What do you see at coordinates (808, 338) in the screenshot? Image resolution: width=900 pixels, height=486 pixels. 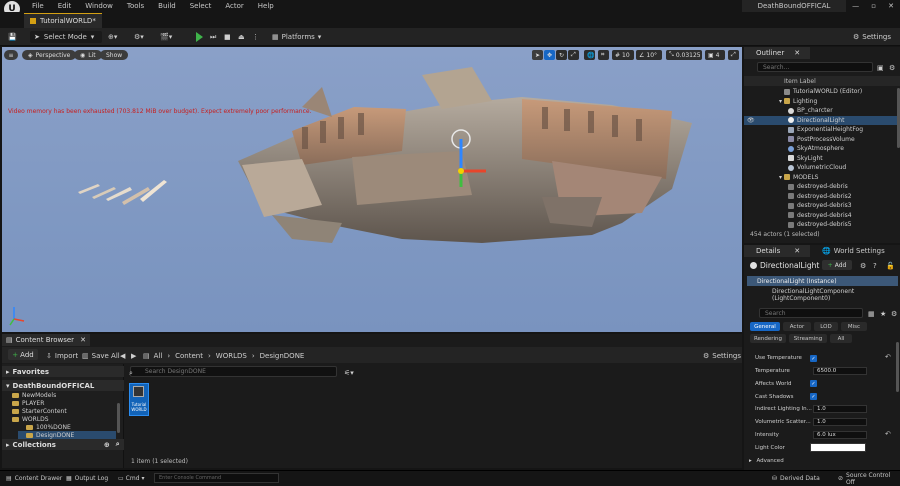 I see `category-streaming: Streaming` at bounding box center [808, 338].